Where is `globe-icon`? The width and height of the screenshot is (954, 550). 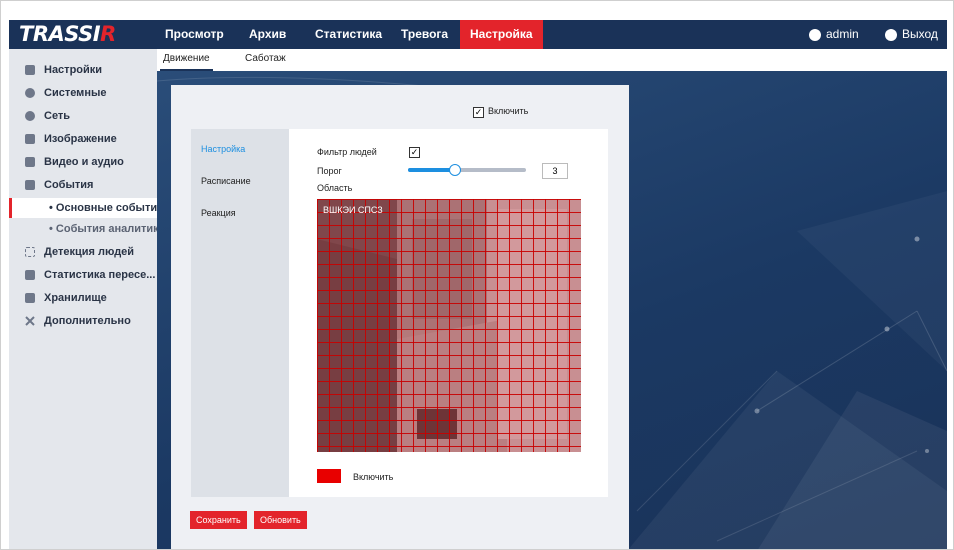 globe-icon is located at coordinates (30, 116).